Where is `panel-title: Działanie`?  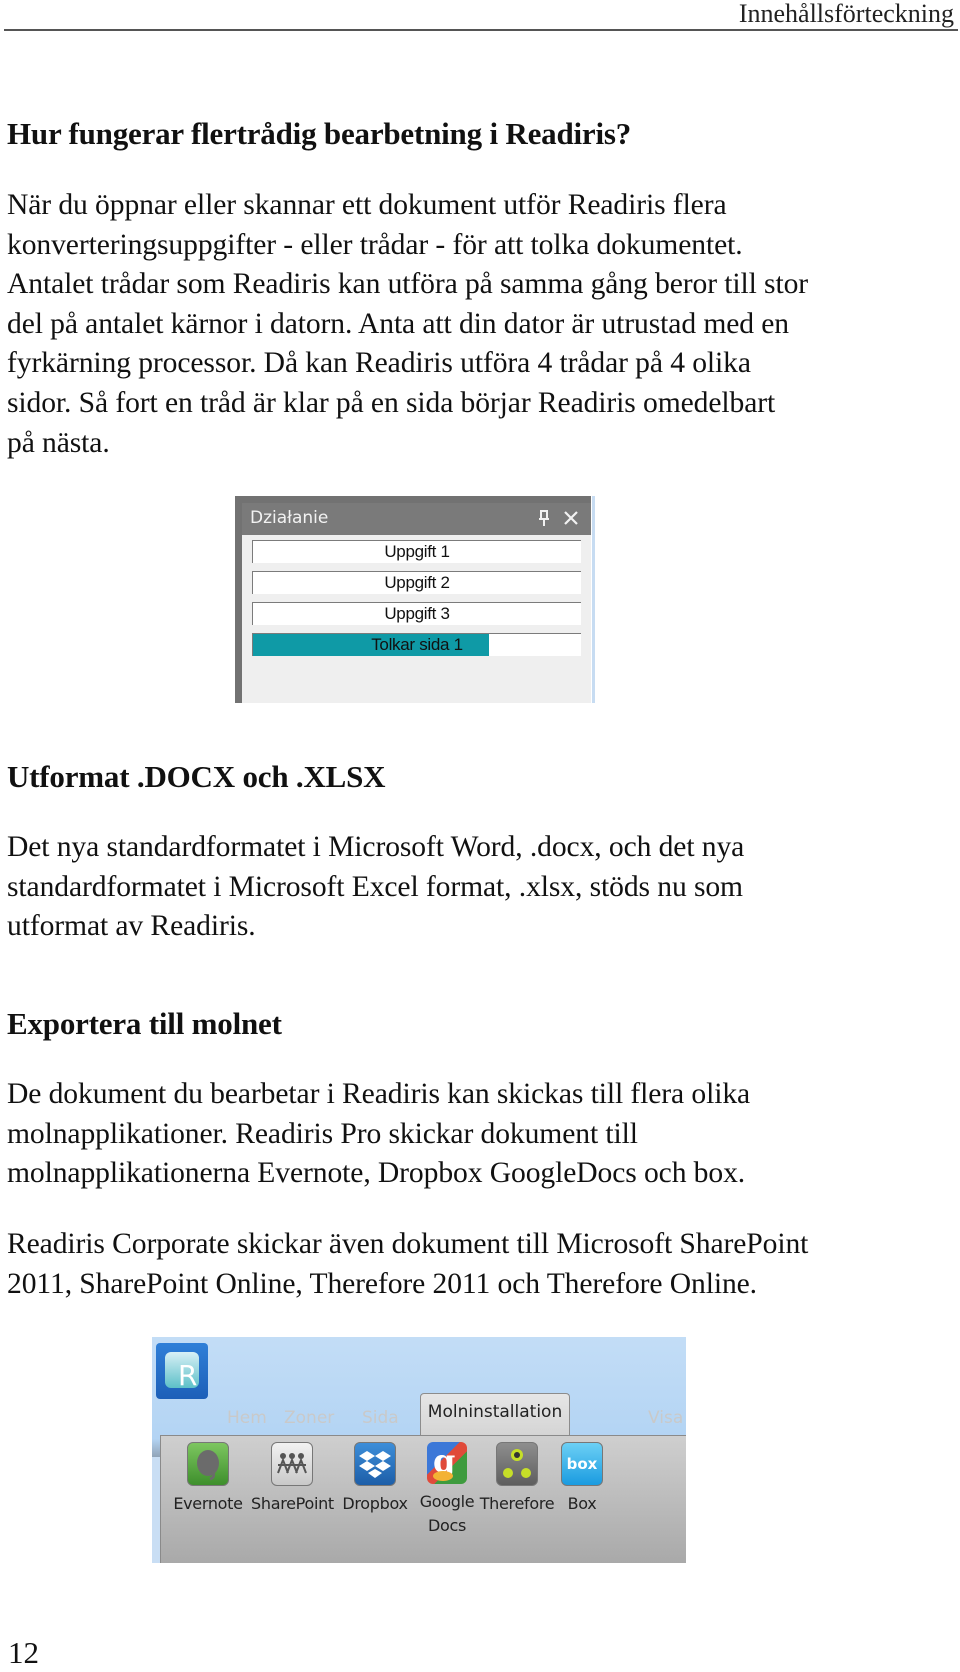 panel-title: Działanie is located at coordinates (289, 518).